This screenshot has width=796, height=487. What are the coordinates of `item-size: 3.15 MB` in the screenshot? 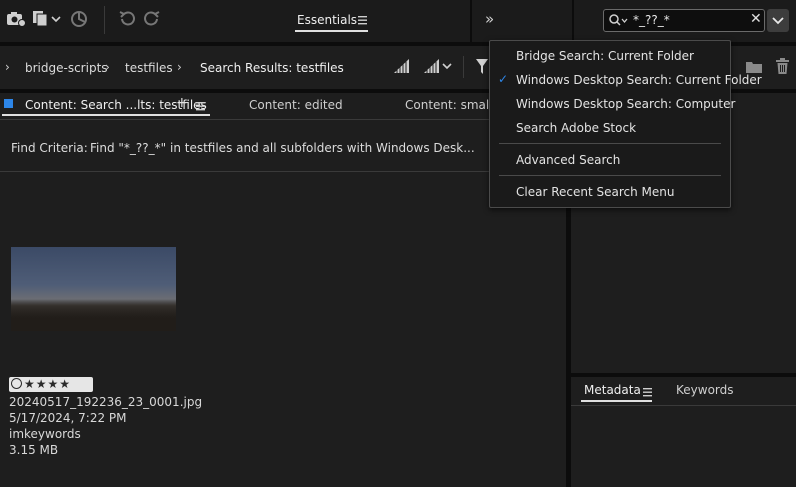 It's located at (34, 450).